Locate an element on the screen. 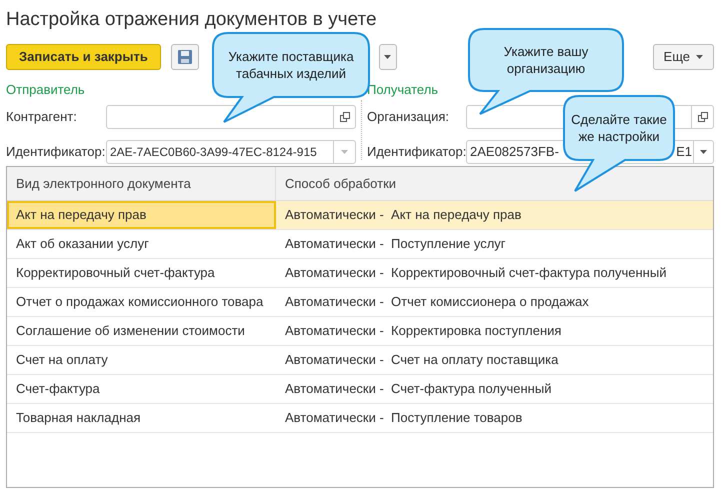 The height and width of the screenshot is (497, 723). table-row: Акт на передачу прав Автоматически - Акт на передачу прав is located at coordinates (360, 215).